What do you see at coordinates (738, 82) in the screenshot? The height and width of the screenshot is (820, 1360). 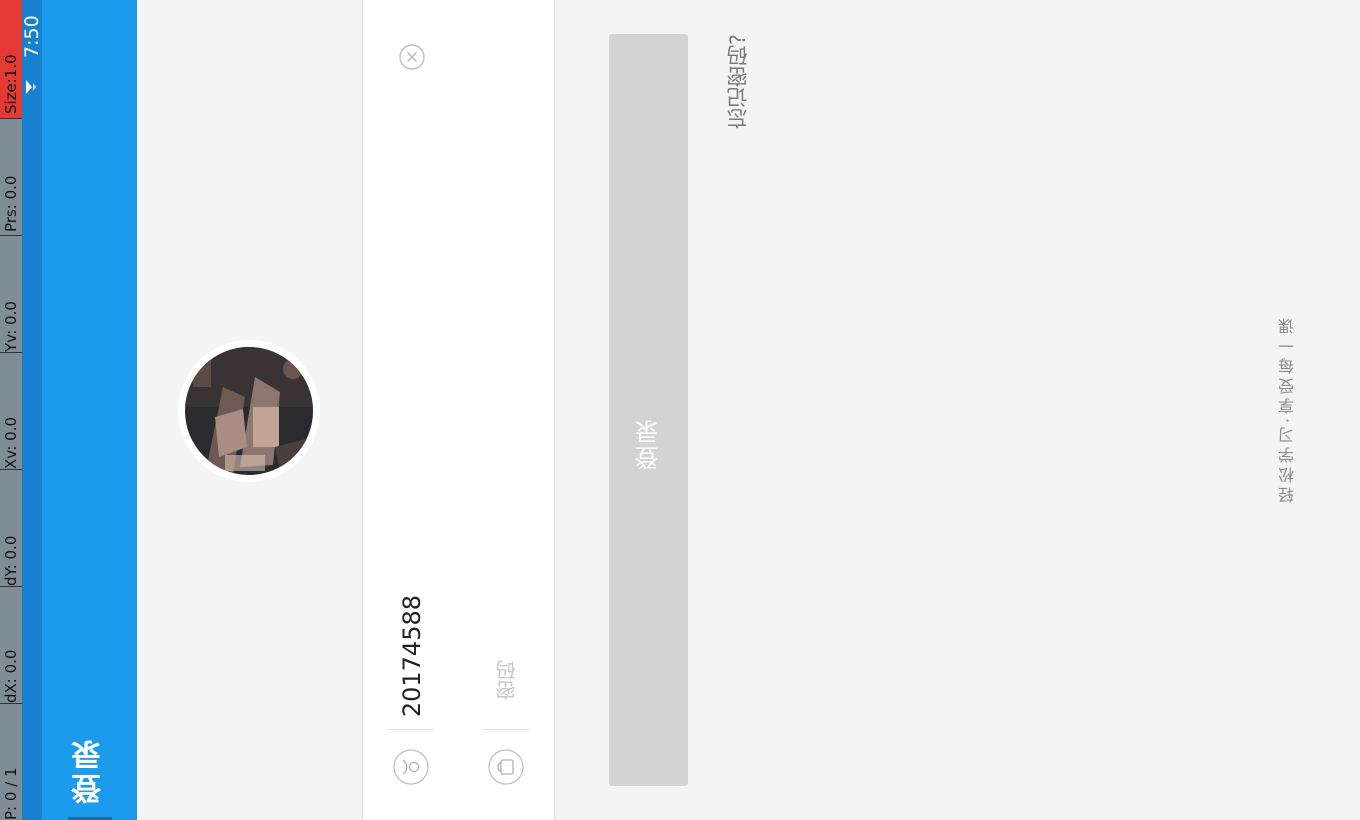 I see `forgot-password-link: 忘记密码?` at bounding box center [738, 82].